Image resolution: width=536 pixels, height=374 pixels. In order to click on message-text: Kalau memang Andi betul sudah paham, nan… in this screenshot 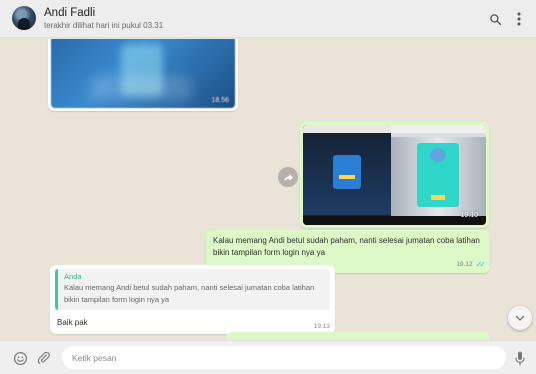, I will do `click(346, 246)`.